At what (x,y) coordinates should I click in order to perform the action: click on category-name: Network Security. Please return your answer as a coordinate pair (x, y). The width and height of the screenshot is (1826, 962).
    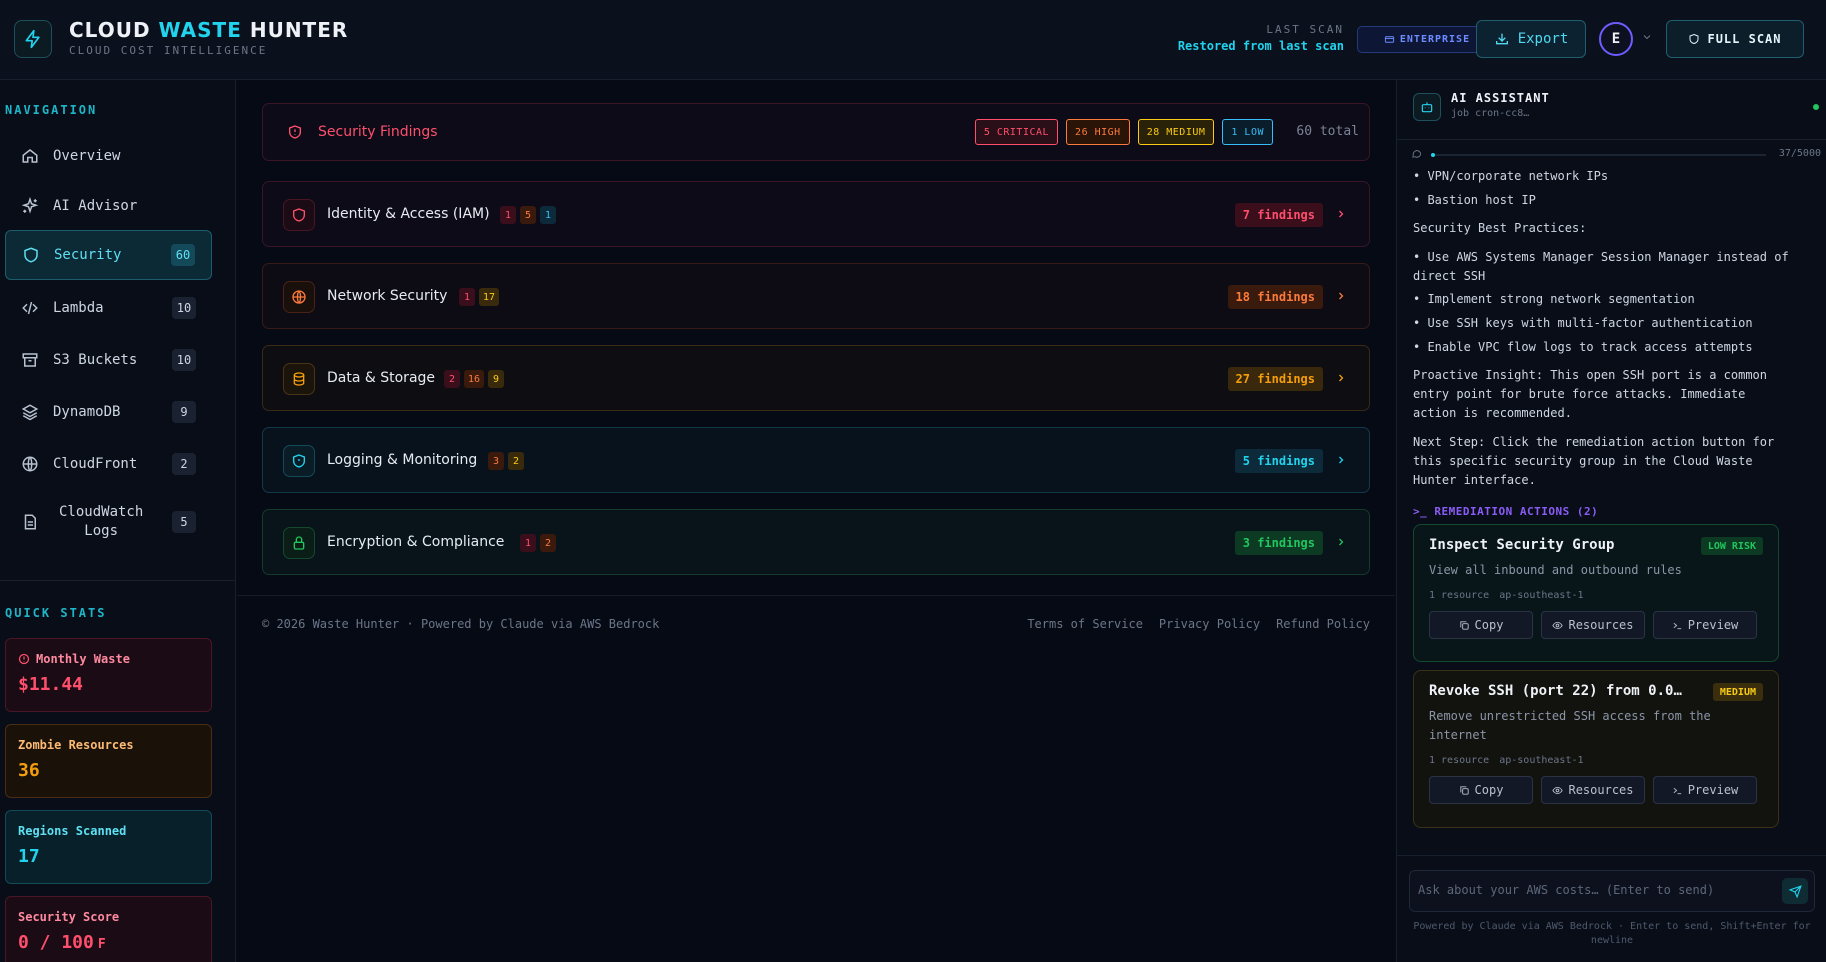
    Looking at the image, I should click on (387, 296).